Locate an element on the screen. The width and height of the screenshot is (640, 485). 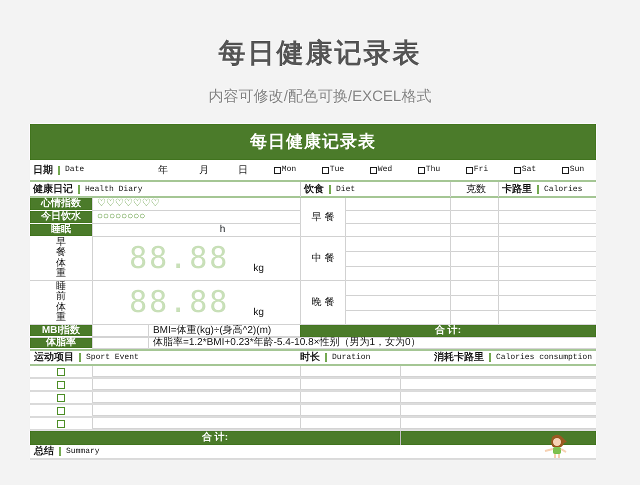
day-label: 日 is located at coordinates (243, 171).